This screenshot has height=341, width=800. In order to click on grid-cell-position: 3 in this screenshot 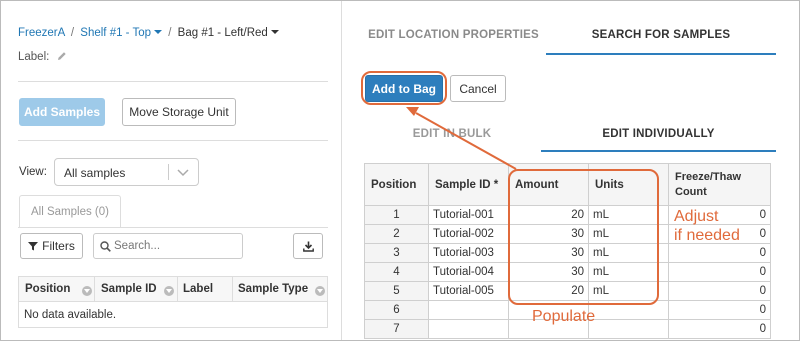, I will do `click(396, 253)`.